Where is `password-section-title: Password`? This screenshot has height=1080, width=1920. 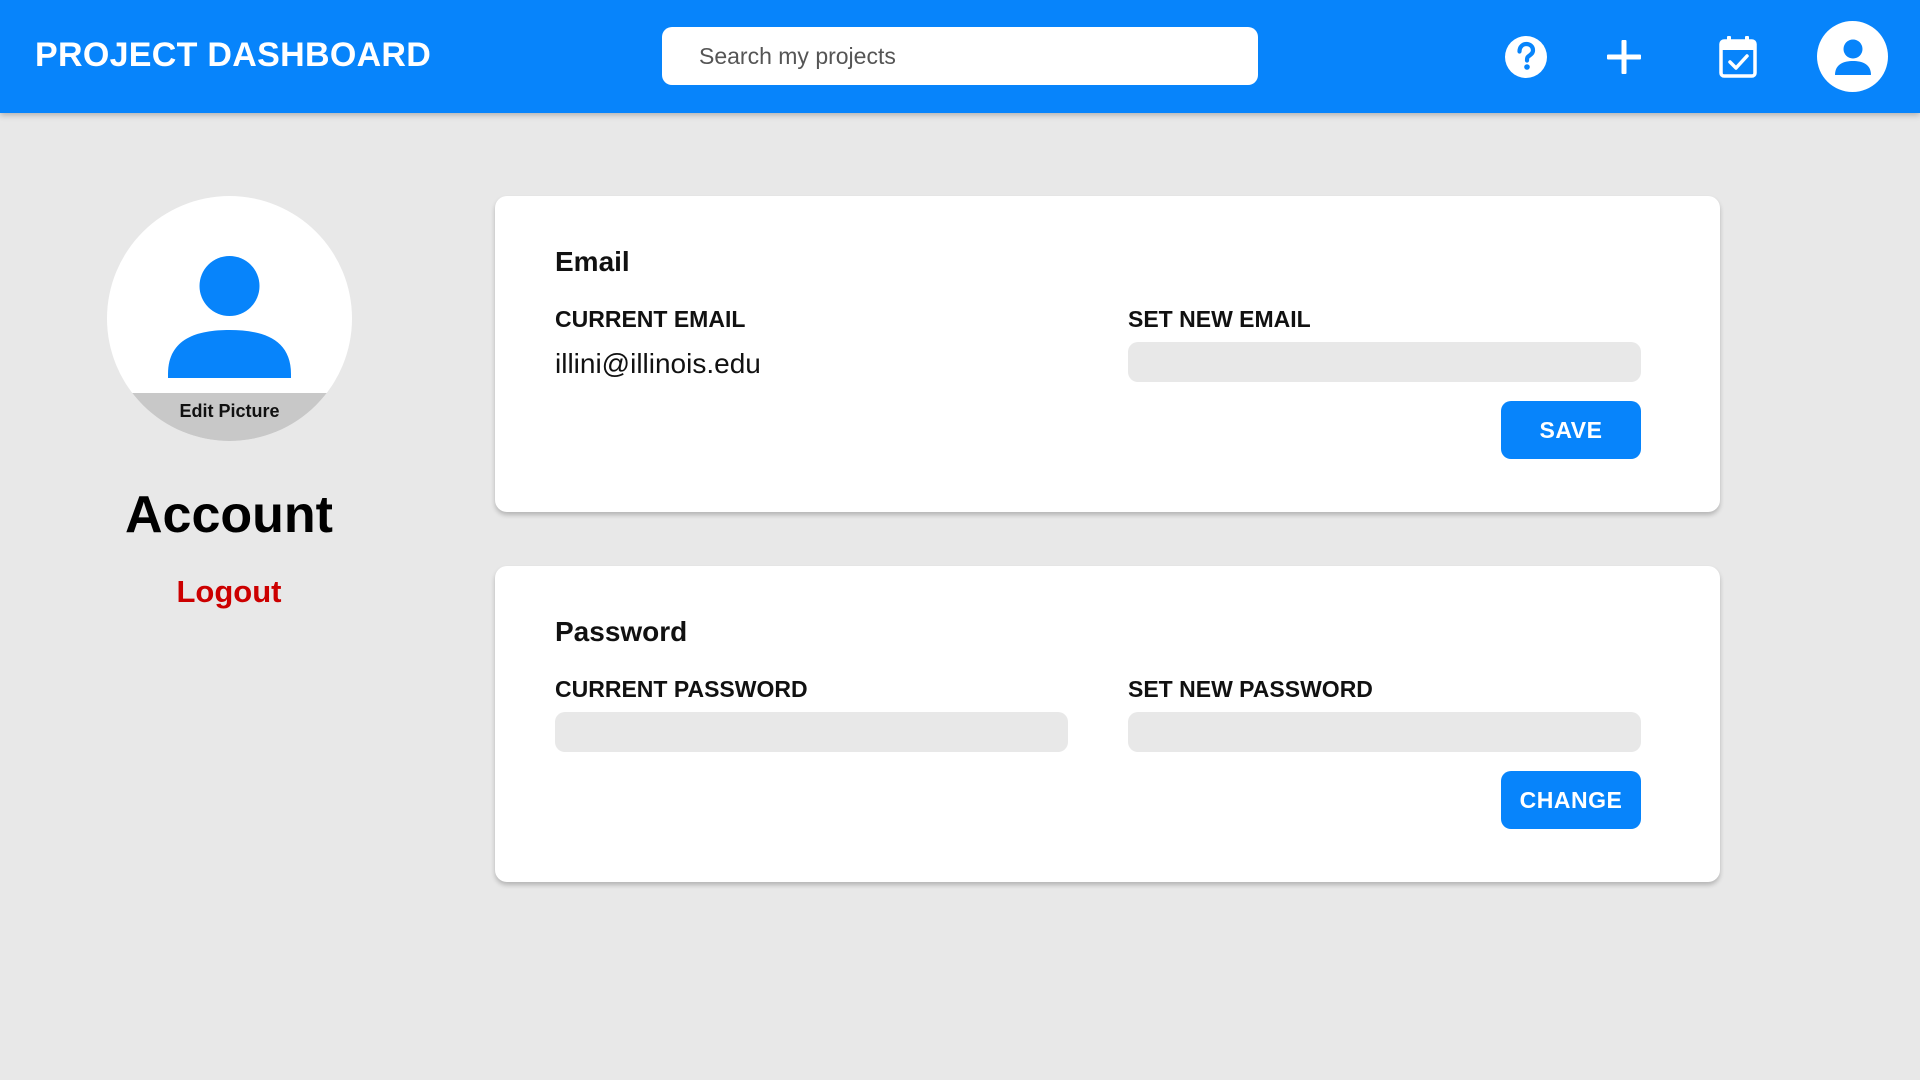
password-section-title: Password is located at coordinates (621, 631).